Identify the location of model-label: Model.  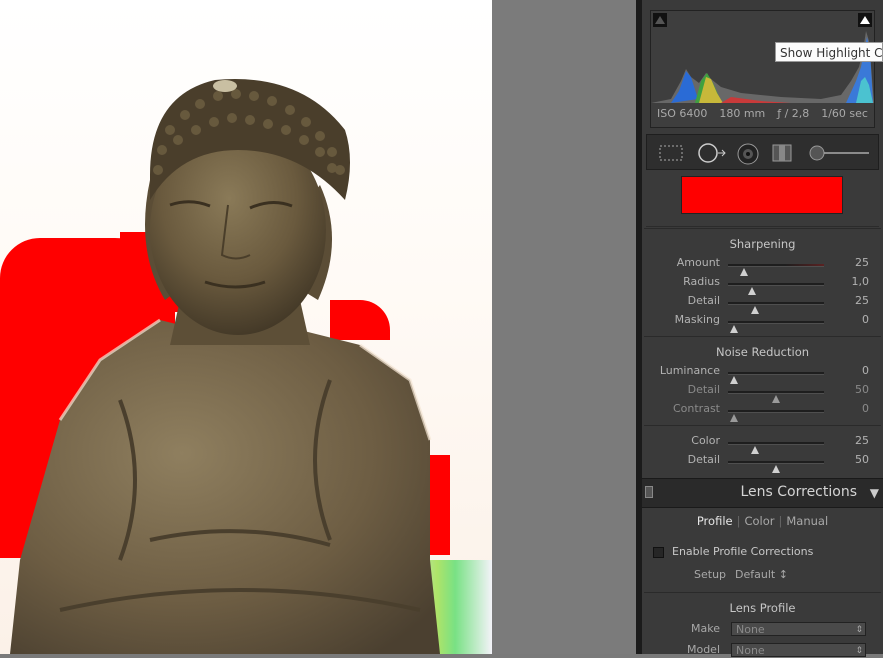
(703, 649).